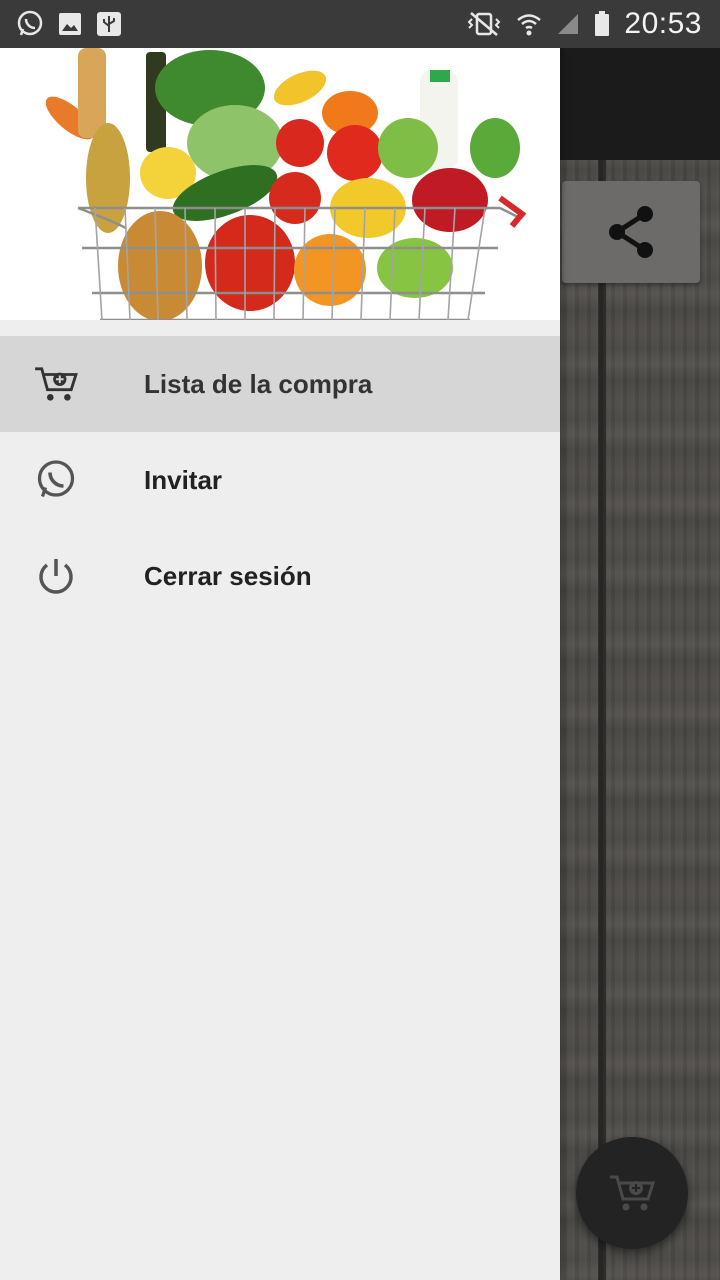 Image resolution: width=720 pixels, height=1280 pixels. What do you see at coordinates (568, 24) in the screenshot?
I see `signal-icon` at bounding box center [568, 24].